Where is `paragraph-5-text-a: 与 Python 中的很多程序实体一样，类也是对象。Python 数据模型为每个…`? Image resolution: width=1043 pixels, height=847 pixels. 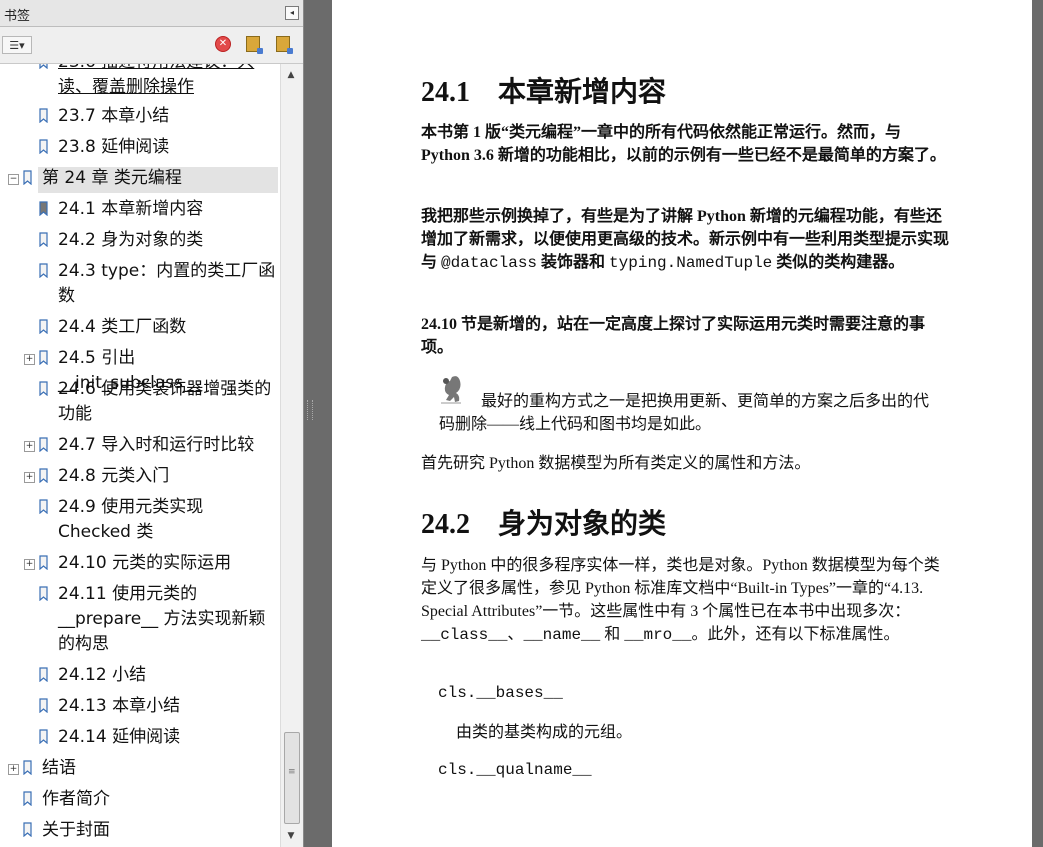 paragraph-5-text-a: 与 Python 中的很多程序实体一样，类也是对象。Python 数据模型为每个… is located at coordinates (680, 588).